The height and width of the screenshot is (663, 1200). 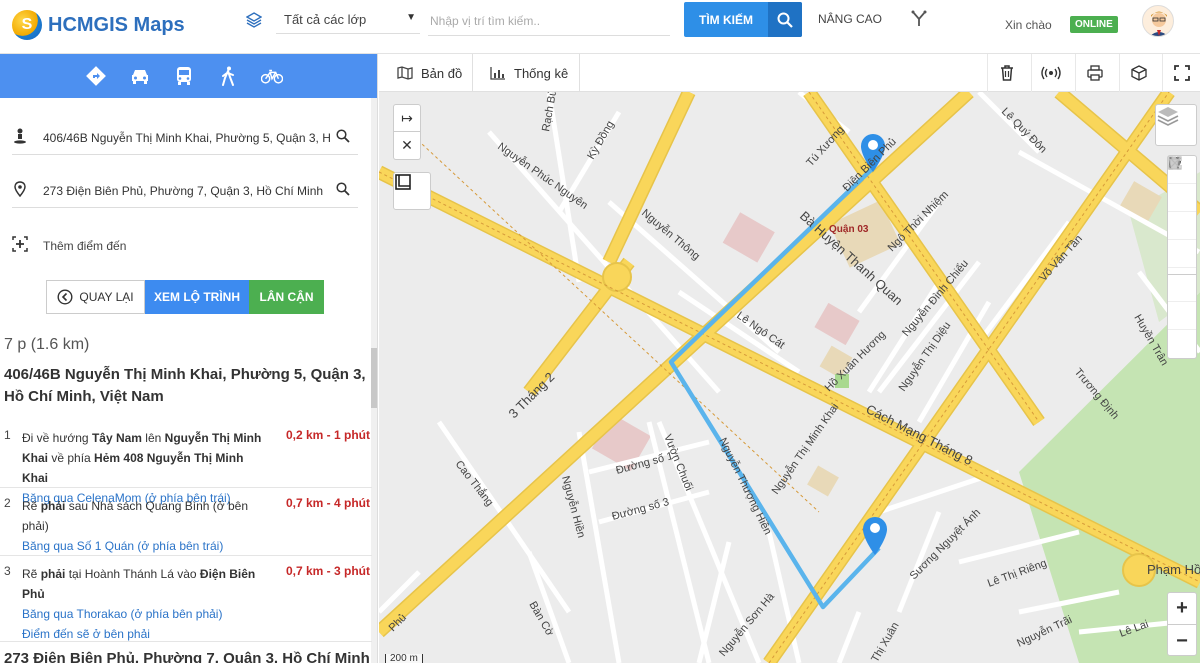 I want to click on print-icon, so click(x=1094, y=73).